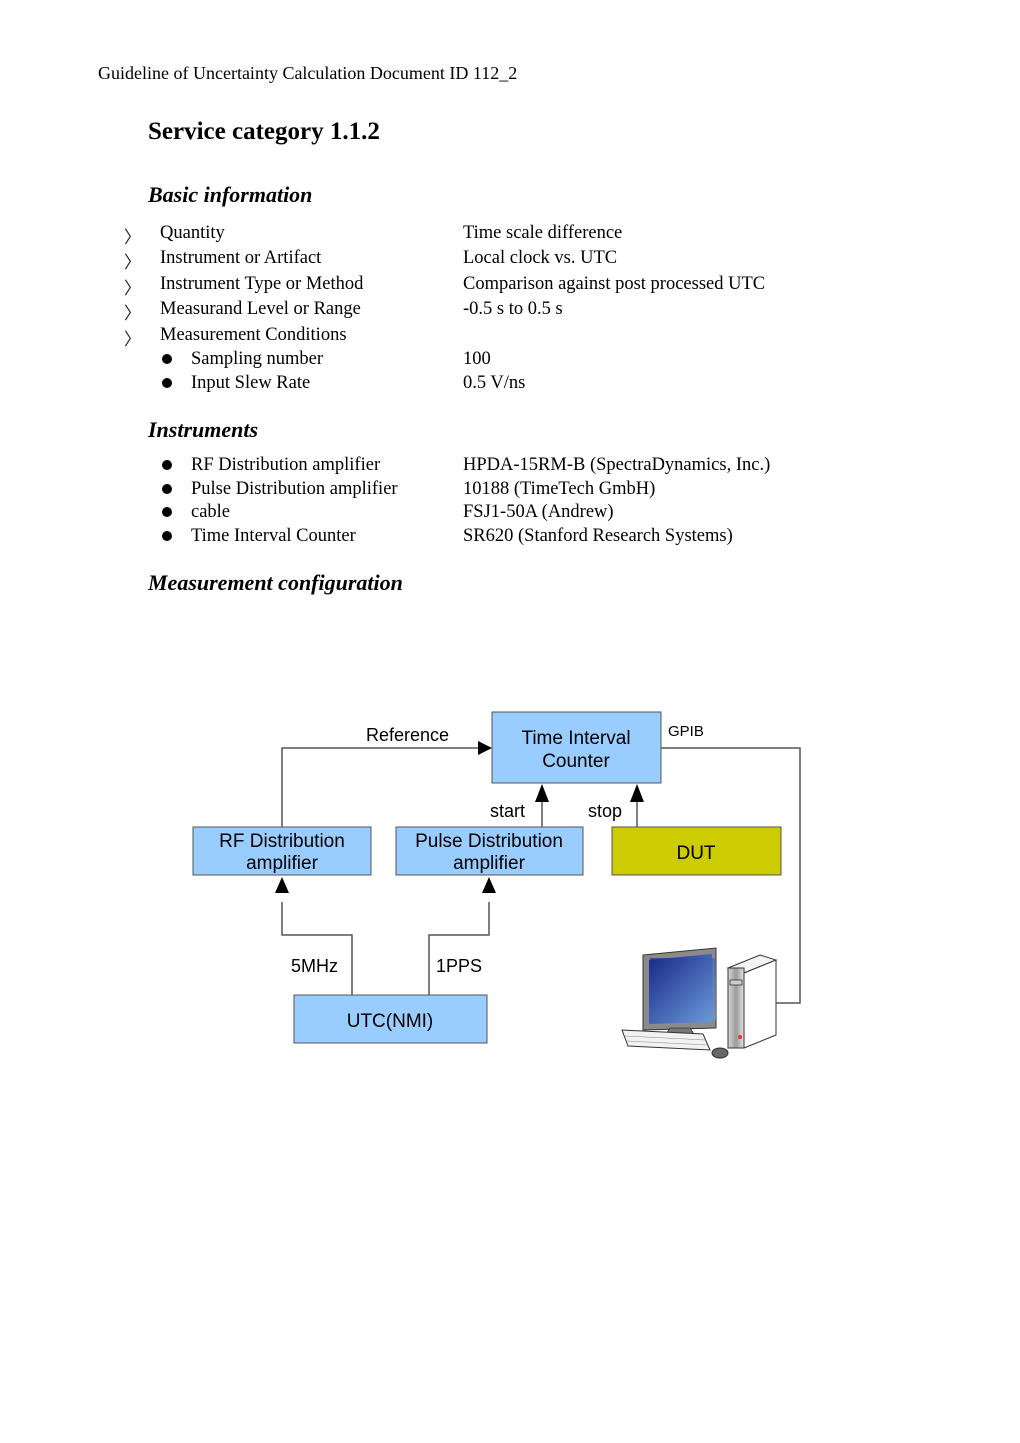 The image size is (1020, 1443). What do you see at coordinates (275, 582) in the screenshot?
I see `section-heading-measurement-configuration: Measurement configuration` at bounding box center [275, 582].